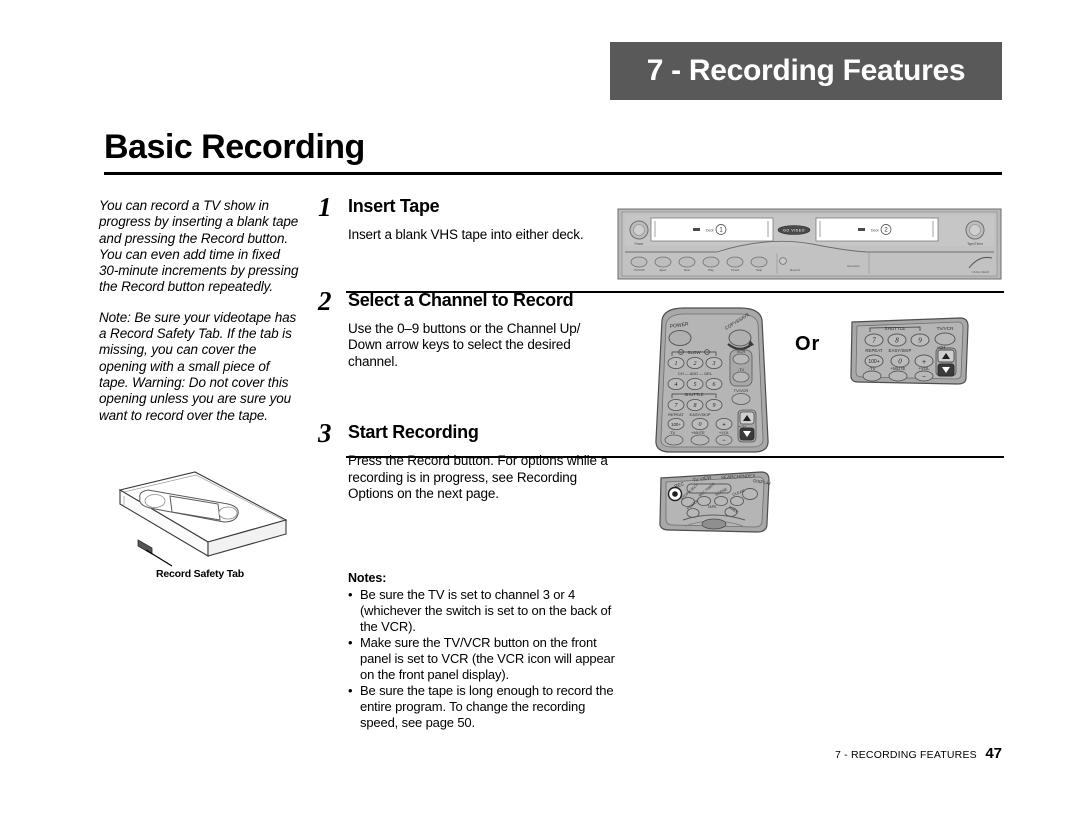 The width and height of the screenshot is (1080, 834). What do you see at coordinates (676, 364) in the screenshot?
I see `svg-text: 1` at bounding box center [676, 364].